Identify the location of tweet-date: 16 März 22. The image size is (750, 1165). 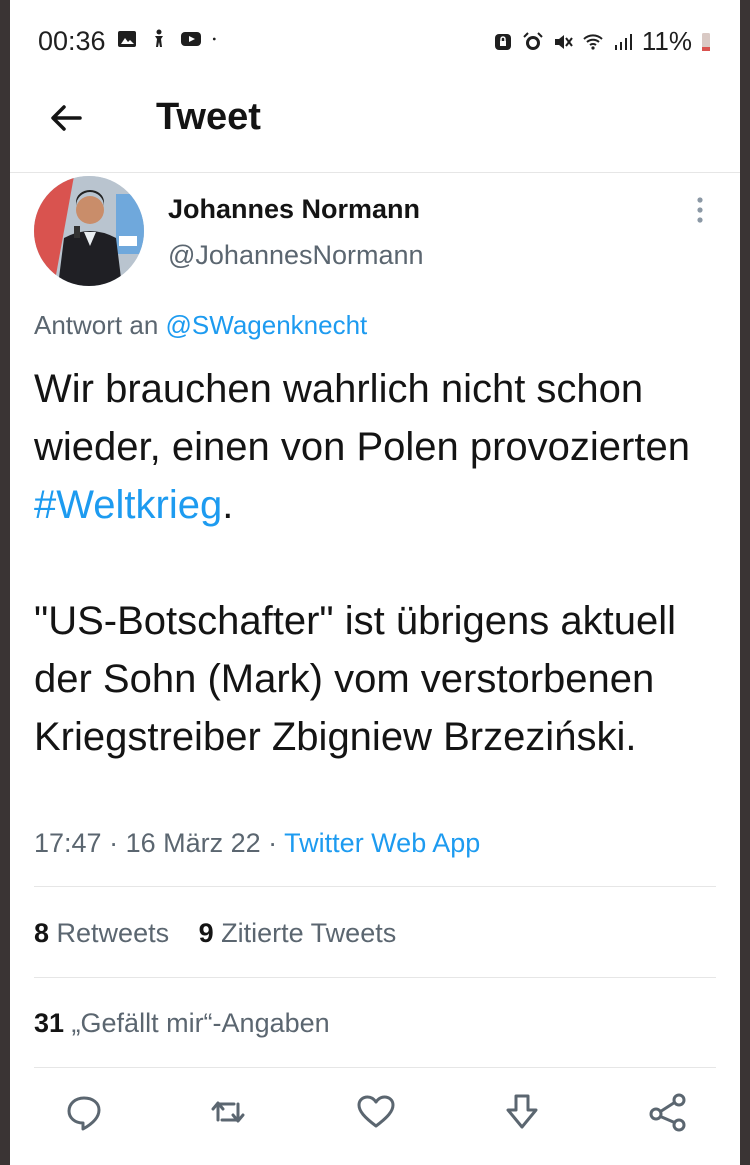
(193, 843).